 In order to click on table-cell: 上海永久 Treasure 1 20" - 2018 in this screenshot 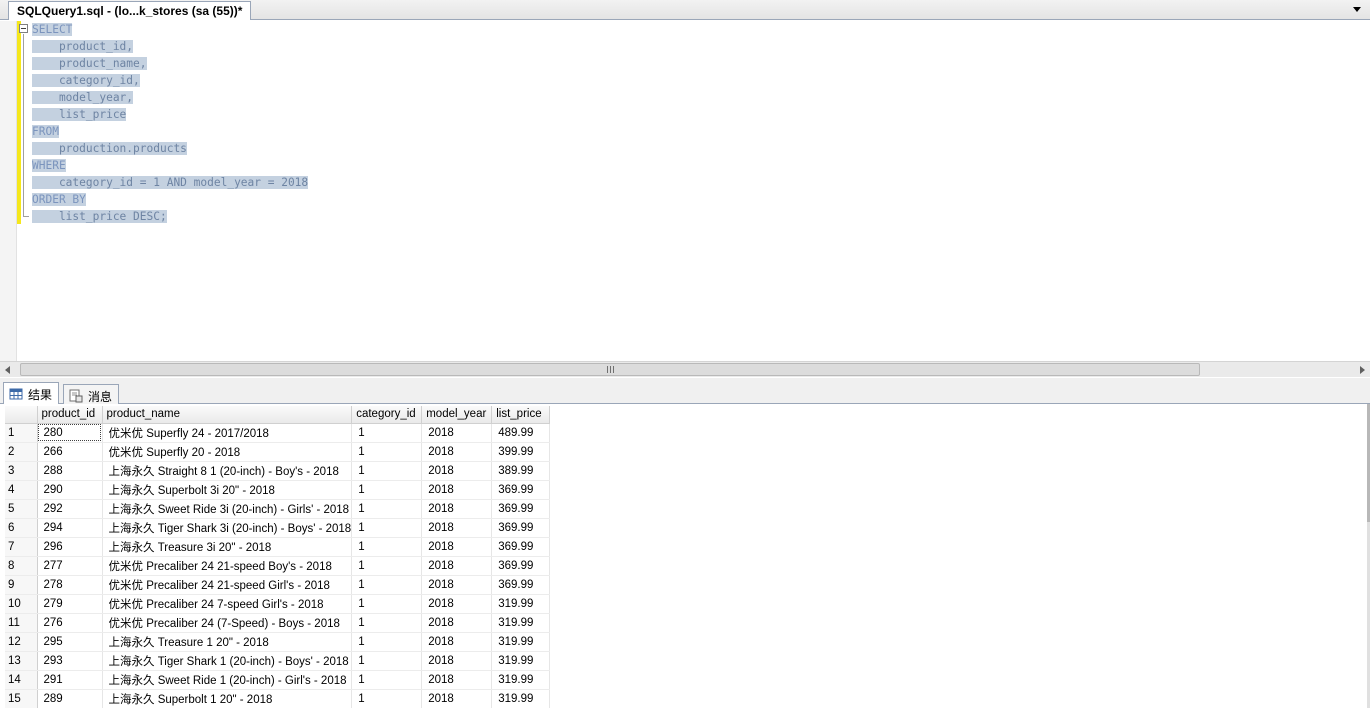, I will do `click(227, 642)`.